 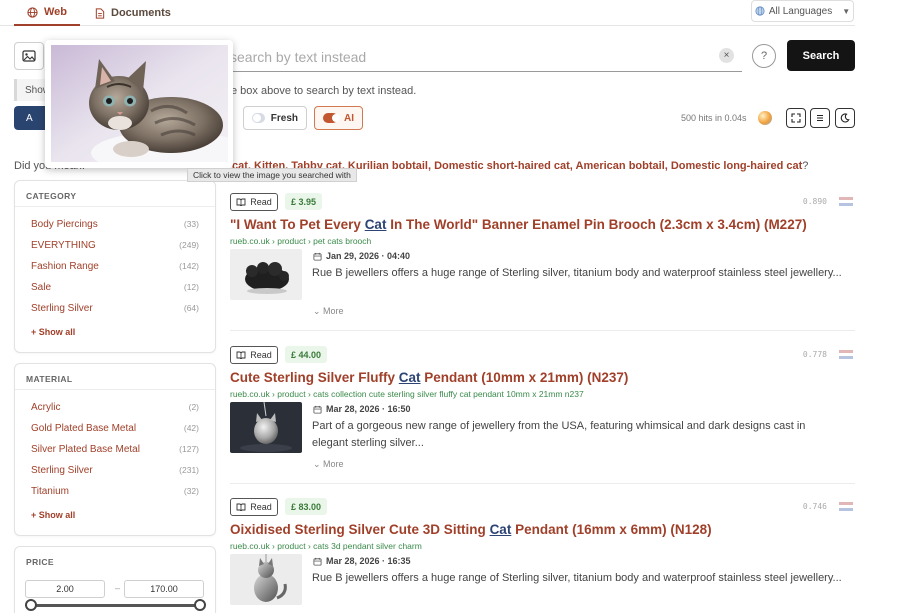 What do you see at coordinates (115, 491) in the screenshot?
I see `material-facet-item: Titanium (32)` at bounding box center [115, 491].